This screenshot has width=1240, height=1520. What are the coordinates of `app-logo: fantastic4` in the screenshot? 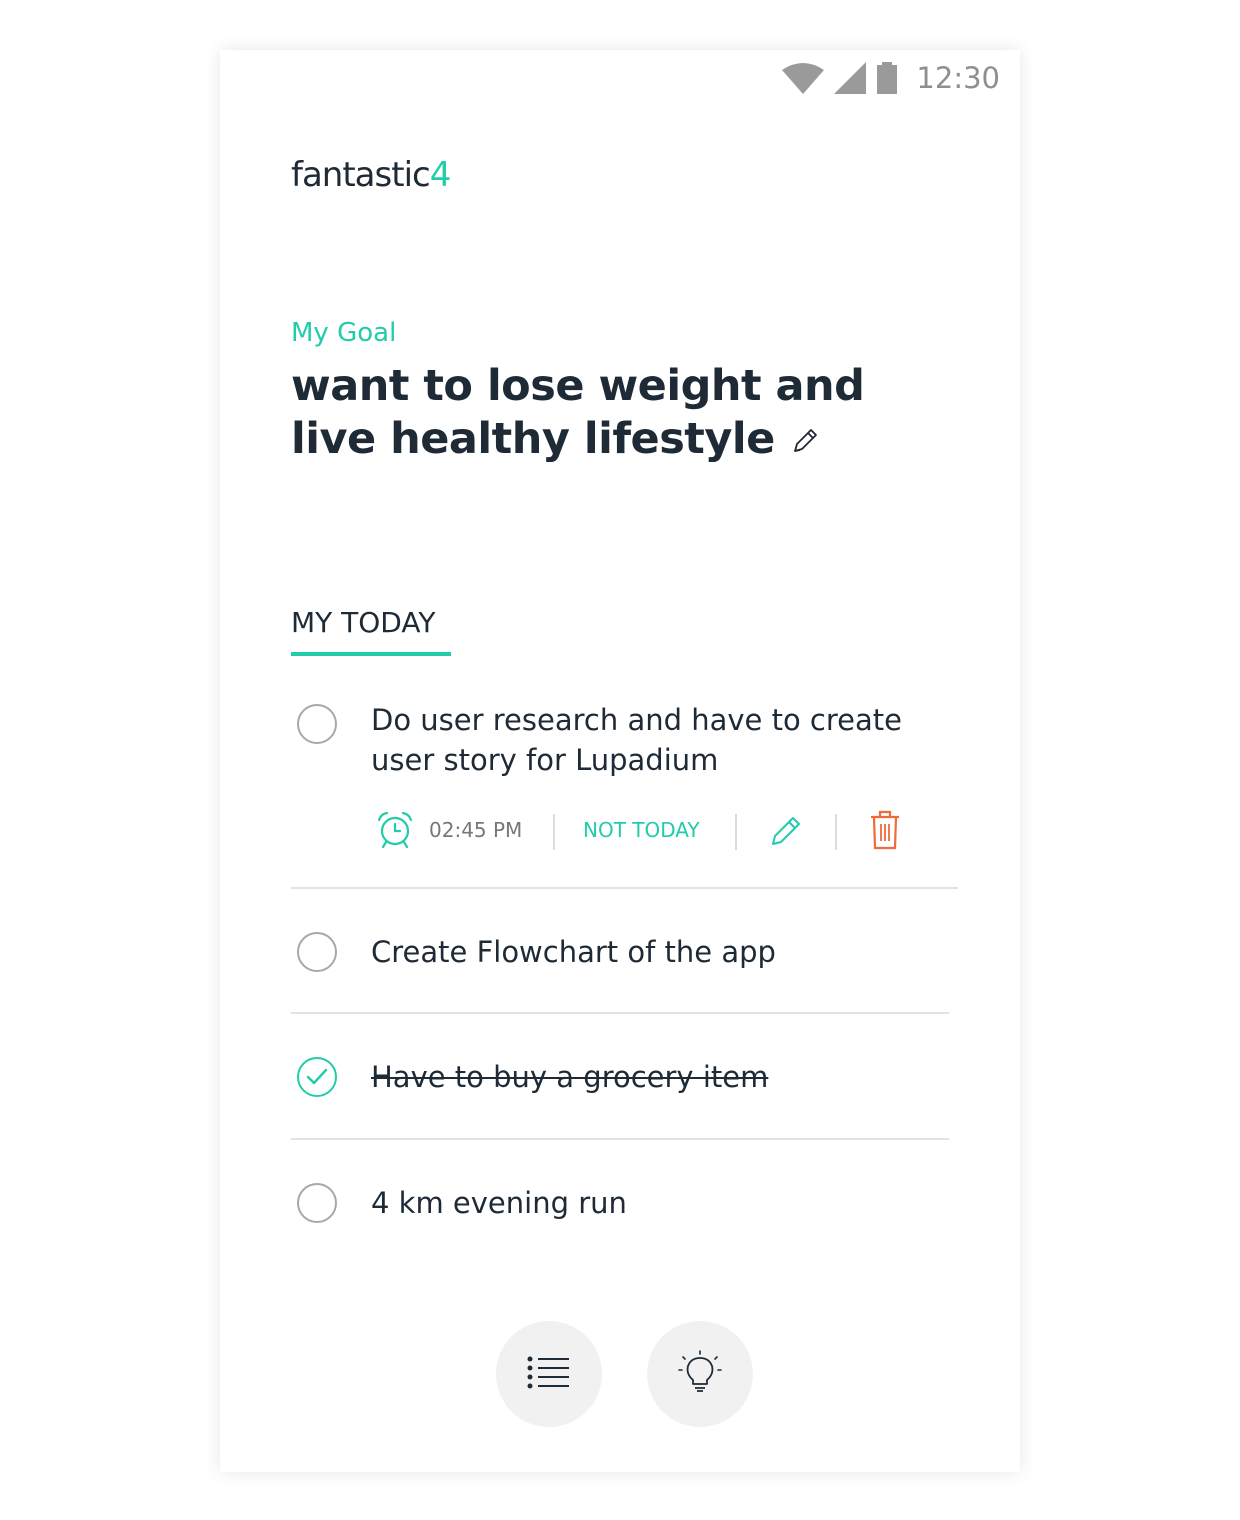 It's located at (371, 175).